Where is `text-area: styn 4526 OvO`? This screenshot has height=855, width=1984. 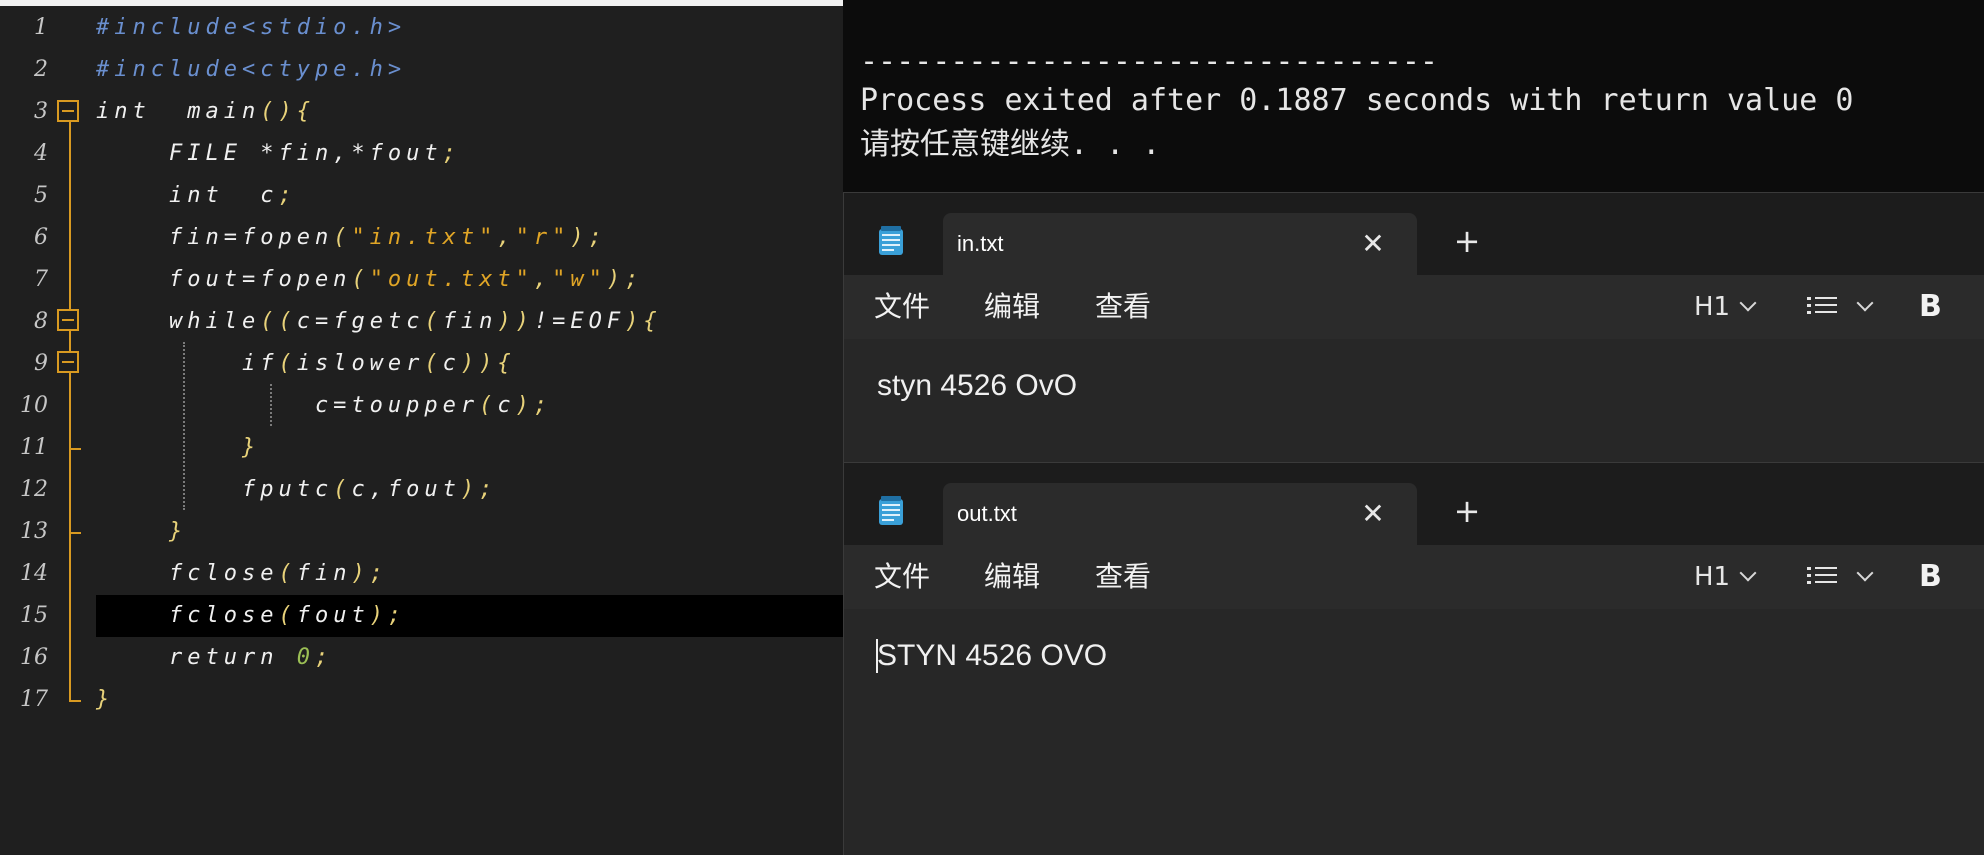 text-area: styn 4526 OvO is located at coordinates (1414, 401).